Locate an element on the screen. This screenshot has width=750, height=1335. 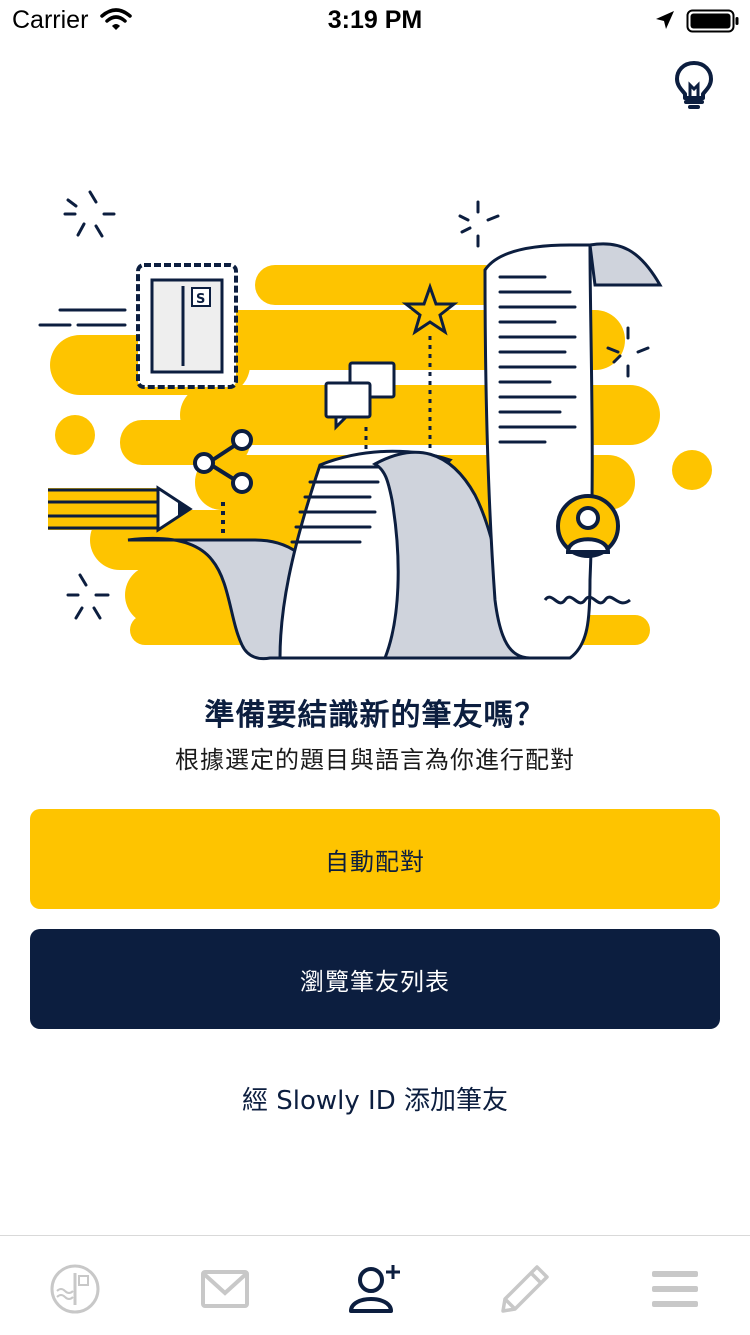
tab-menu is located at coordinates (675, 1289).